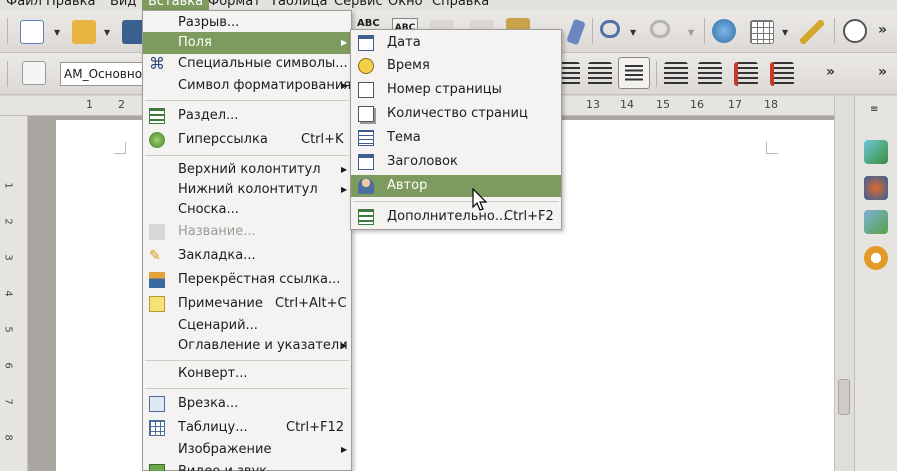  What do you see at coordinates (710, 74) in the screenshot?
I see `bullets-icon` at bounding box center [710, 74].